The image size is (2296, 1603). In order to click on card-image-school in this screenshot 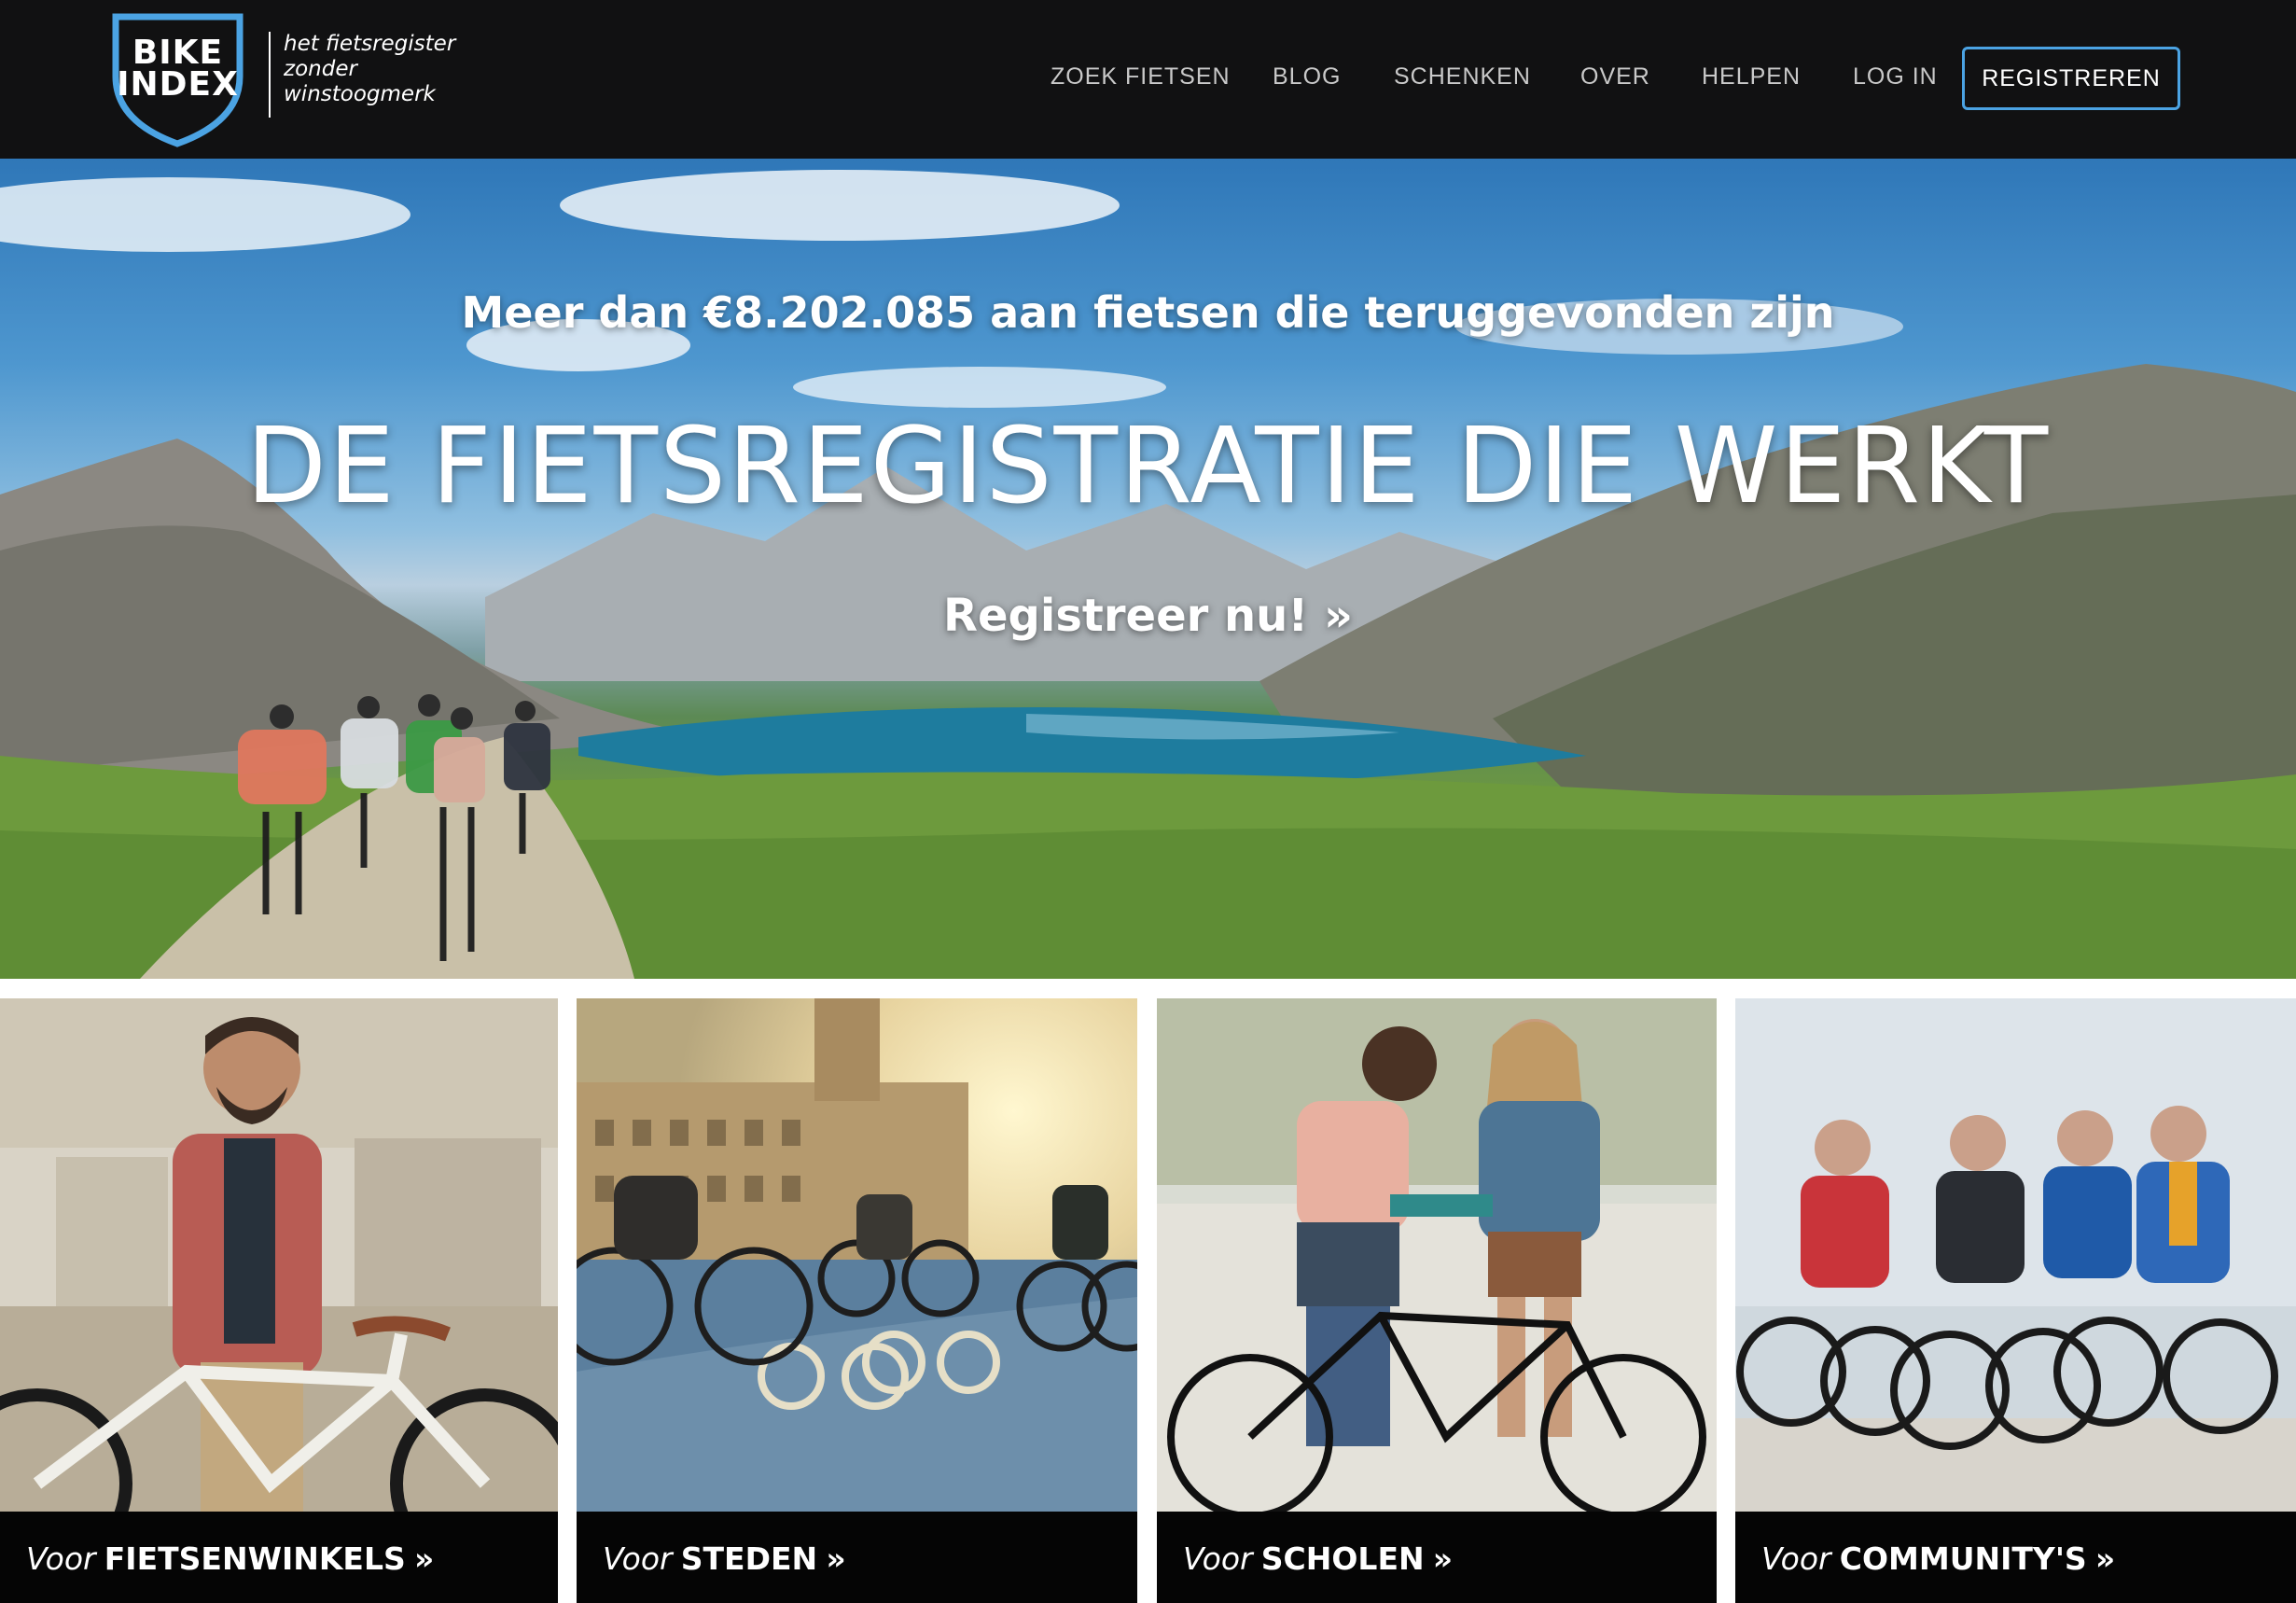, I will do `click(1437, 1255)`.